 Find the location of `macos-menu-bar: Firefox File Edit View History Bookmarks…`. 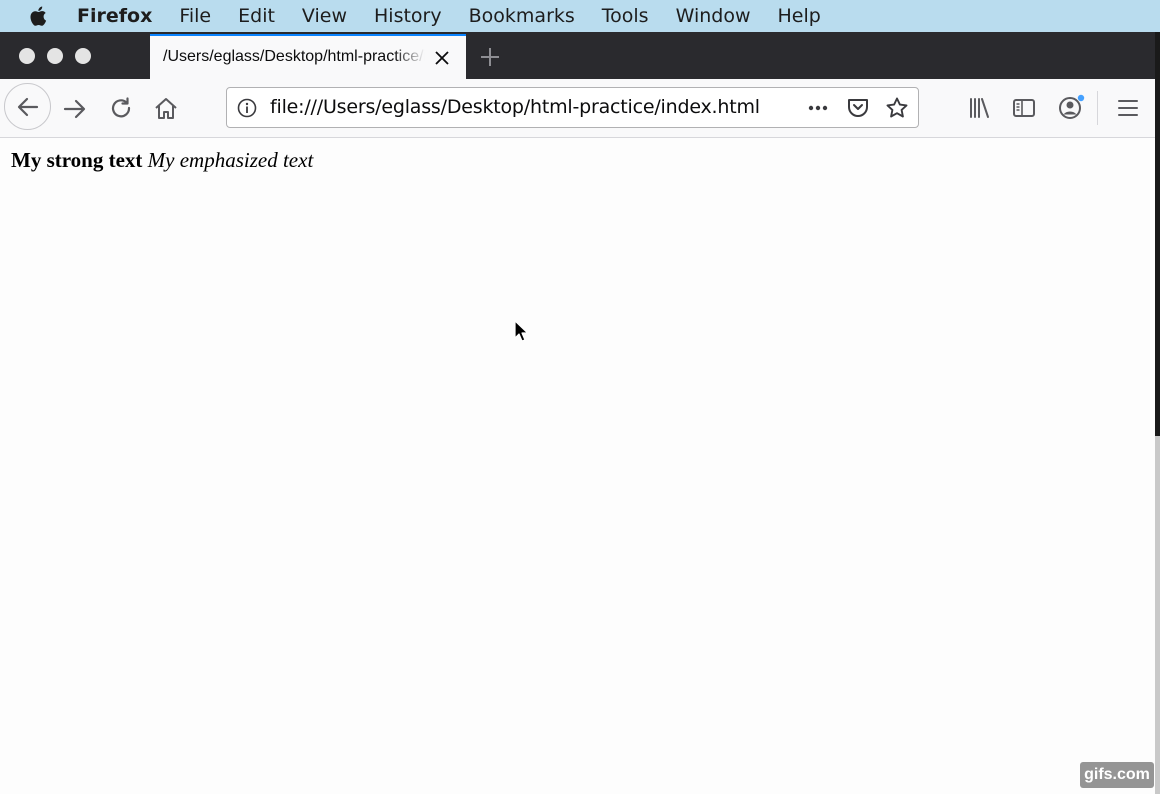

macos-menu-bar: Firefox File Edit View History Bookmarks… is located at coordinates (580, 16).